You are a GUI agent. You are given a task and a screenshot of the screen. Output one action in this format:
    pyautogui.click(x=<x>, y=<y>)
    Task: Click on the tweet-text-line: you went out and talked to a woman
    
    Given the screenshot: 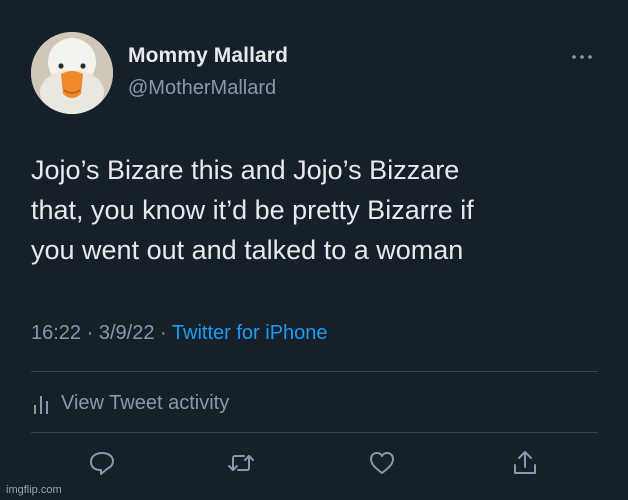 What is the action you would take?
    pyautogui.click(x=247, y=250)
    